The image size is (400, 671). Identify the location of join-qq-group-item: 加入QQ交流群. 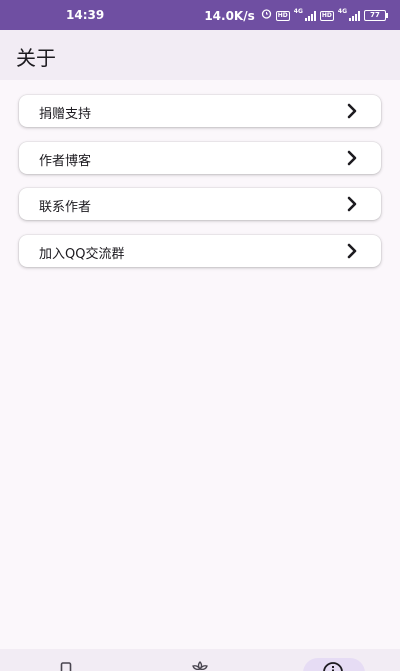
(200, 250).